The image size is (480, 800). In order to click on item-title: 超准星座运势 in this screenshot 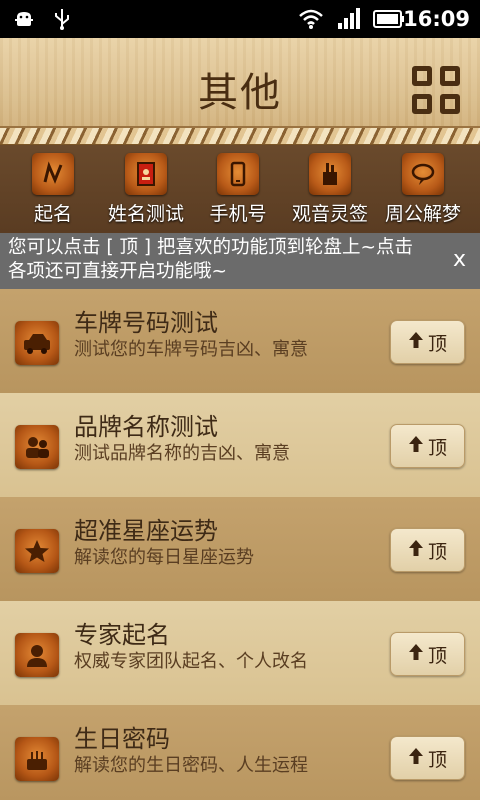, I will do `click(146, 531)`.